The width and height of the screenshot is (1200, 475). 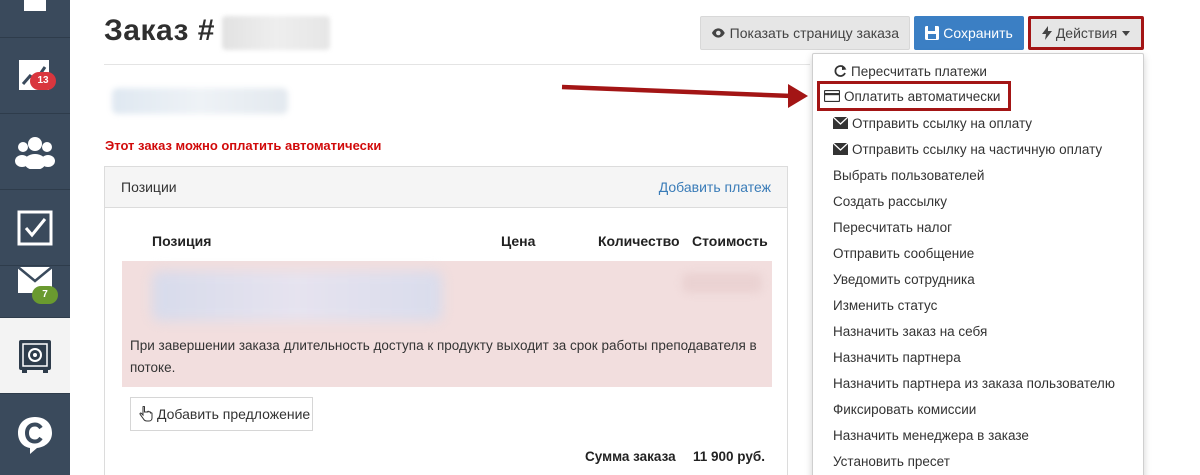 I want to click on refresh-icon, so click(x=840, y=71).